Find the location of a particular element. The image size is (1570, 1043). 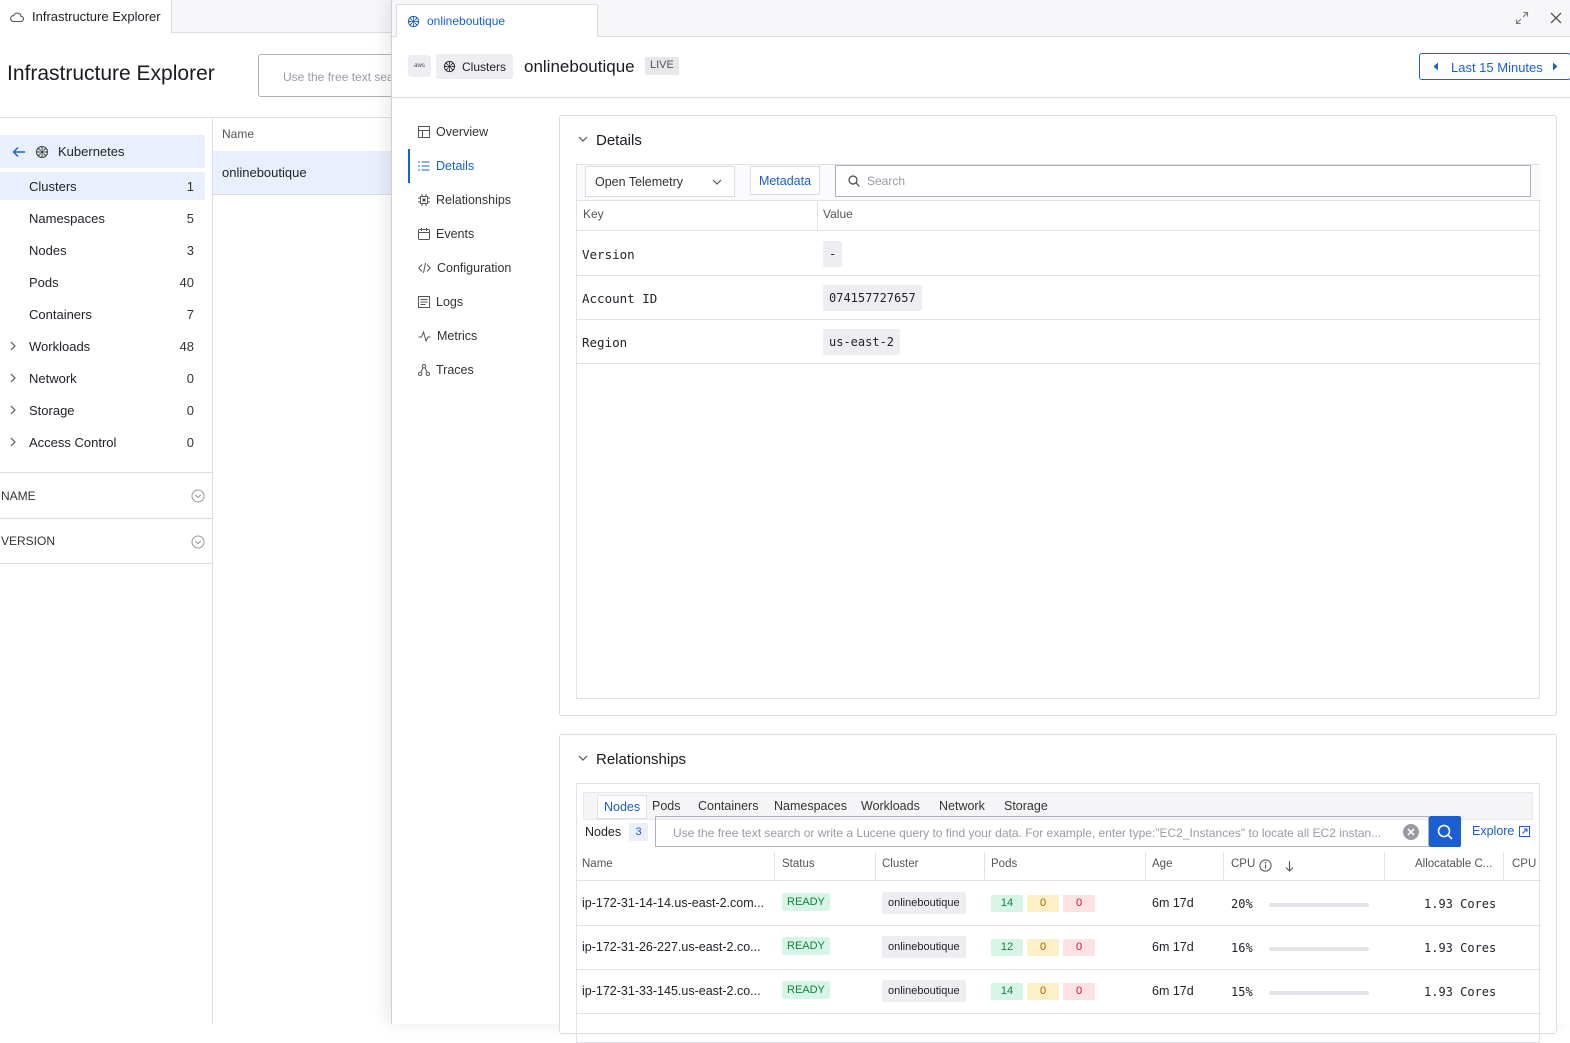

clear-icon is located at coordinates (1411, 832).